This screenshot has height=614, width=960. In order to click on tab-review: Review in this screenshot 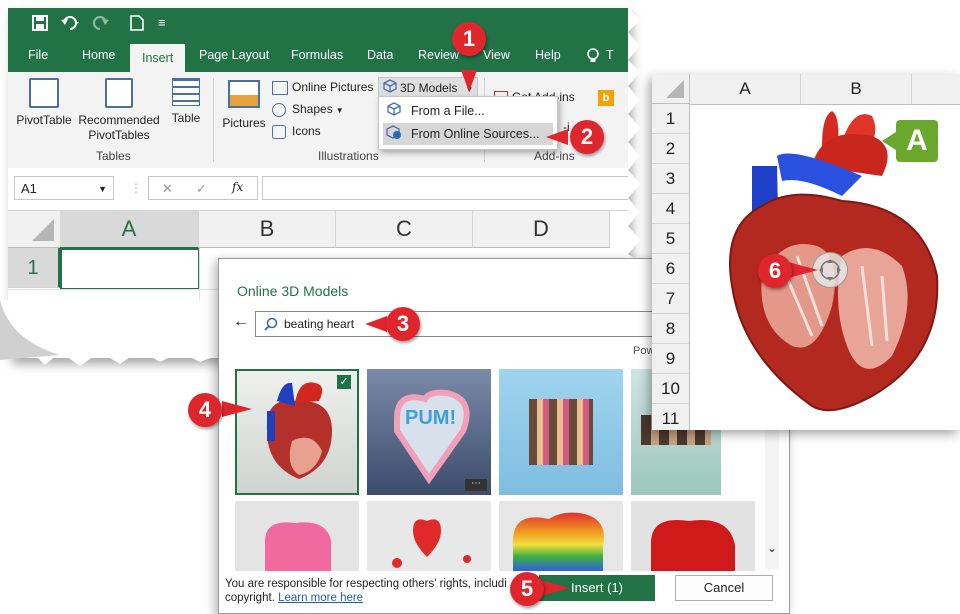, I will do `click(438, 55)`.